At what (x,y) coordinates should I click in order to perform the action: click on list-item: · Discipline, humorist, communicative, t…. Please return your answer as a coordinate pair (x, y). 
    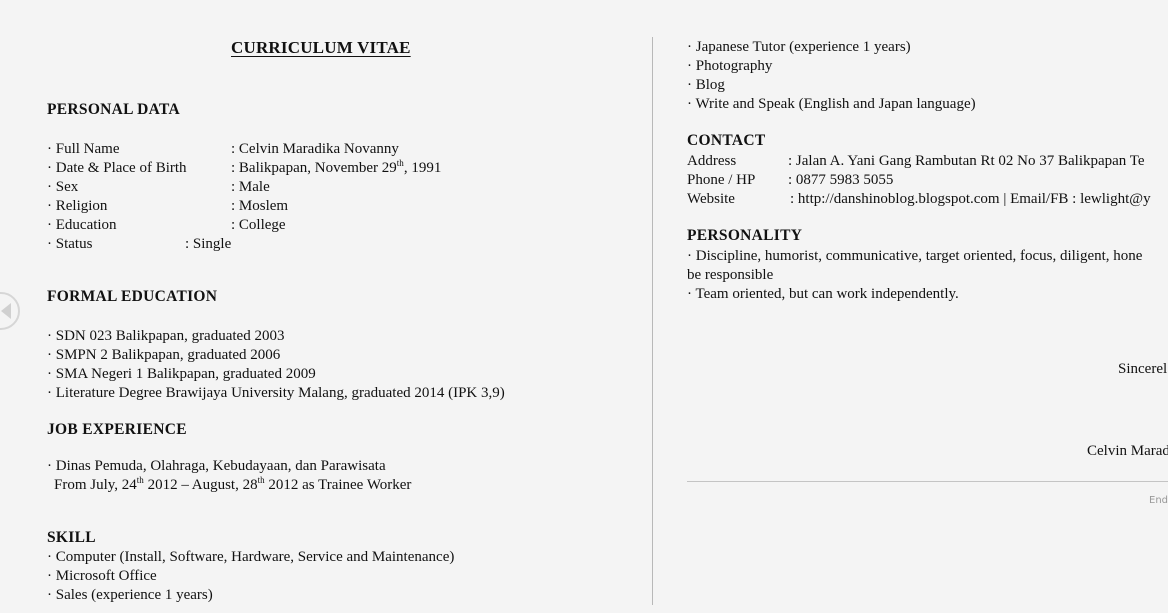
    Looking at the image, I should click on (915, 256).